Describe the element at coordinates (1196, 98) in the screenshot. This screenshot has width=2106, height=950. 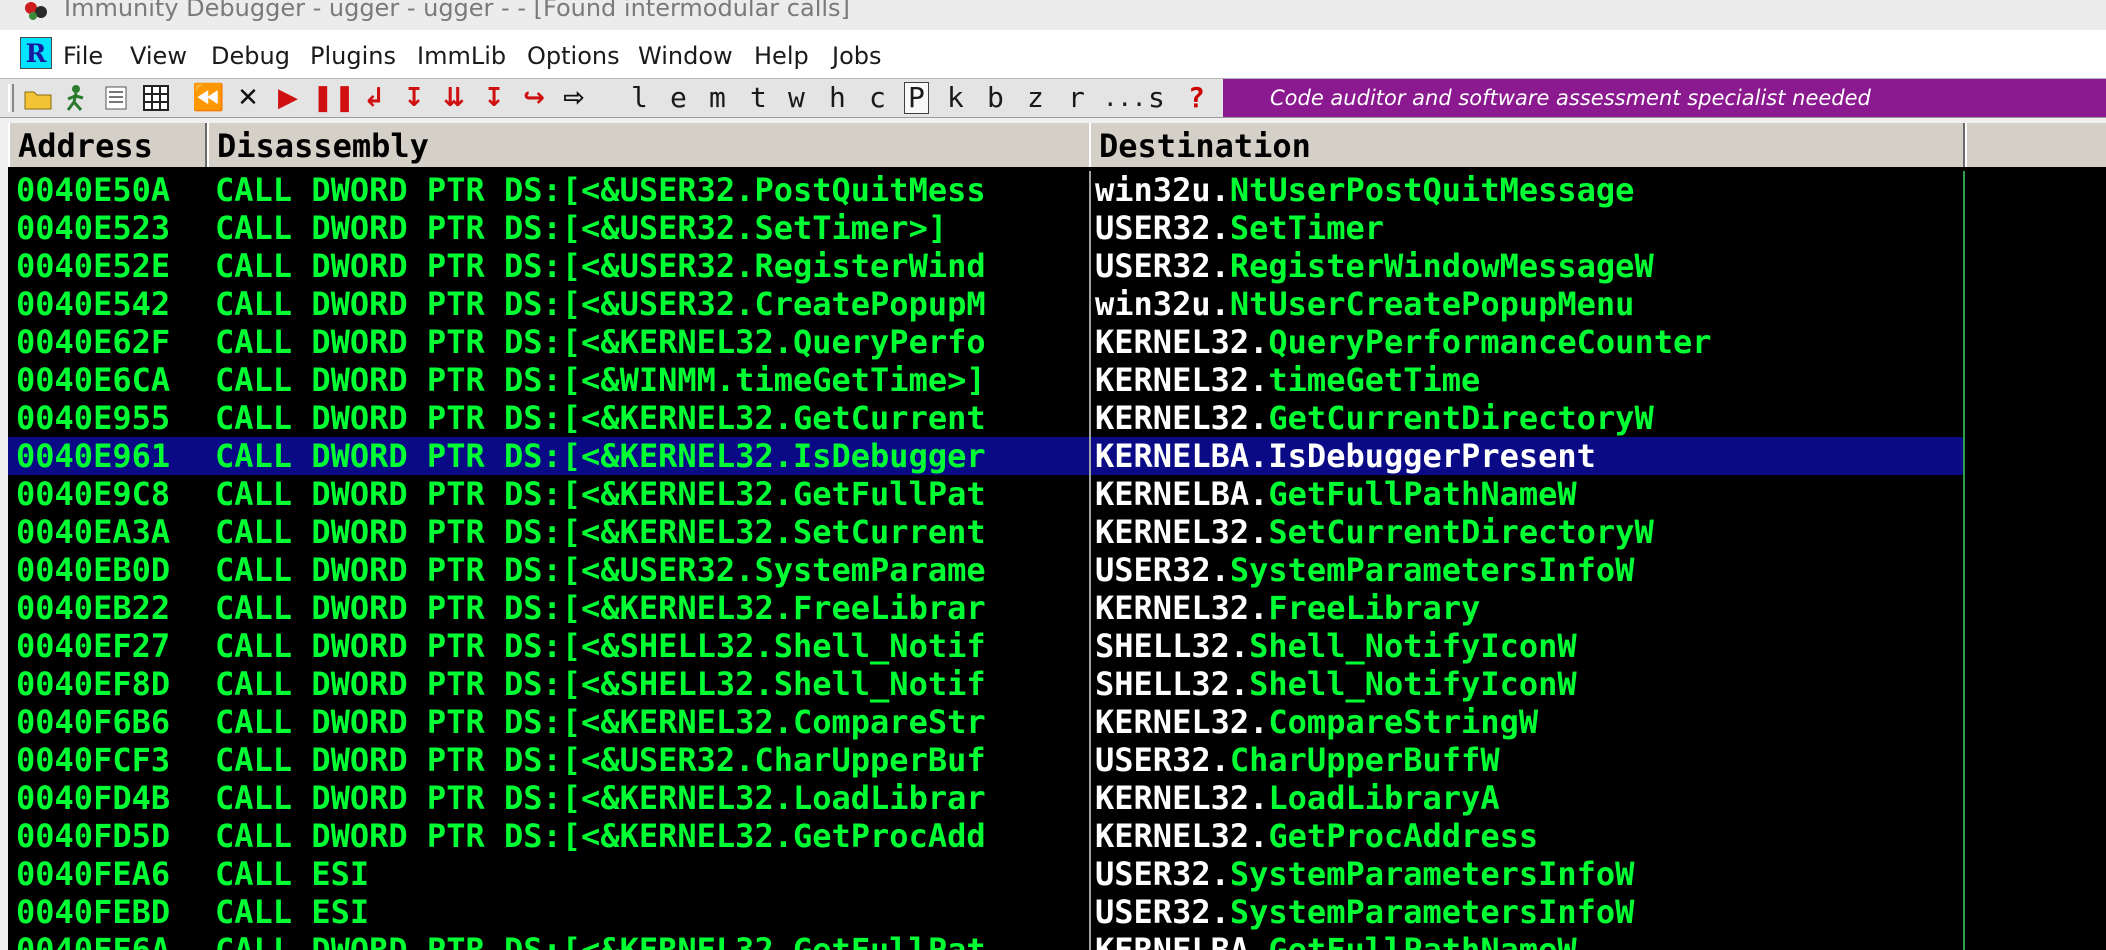
I see `help-question-icon: ?` at that location.